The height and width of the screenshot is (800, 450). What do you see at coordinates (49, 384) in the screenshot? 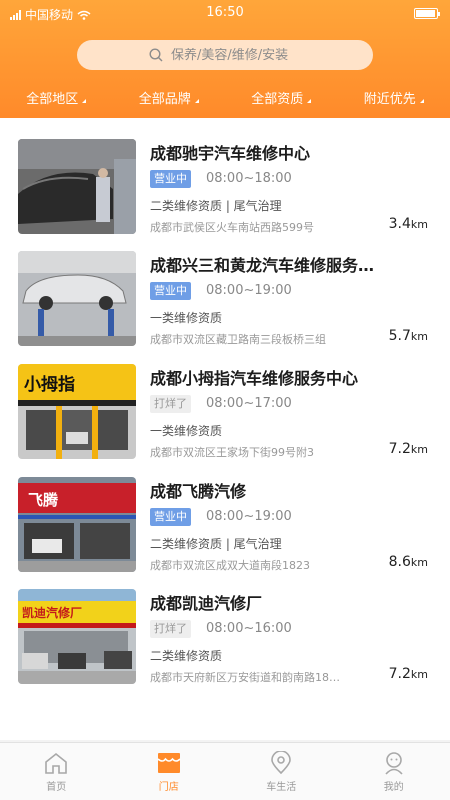
I see `shop-sign-text: 小拇指` at bounding box center [49, 384].